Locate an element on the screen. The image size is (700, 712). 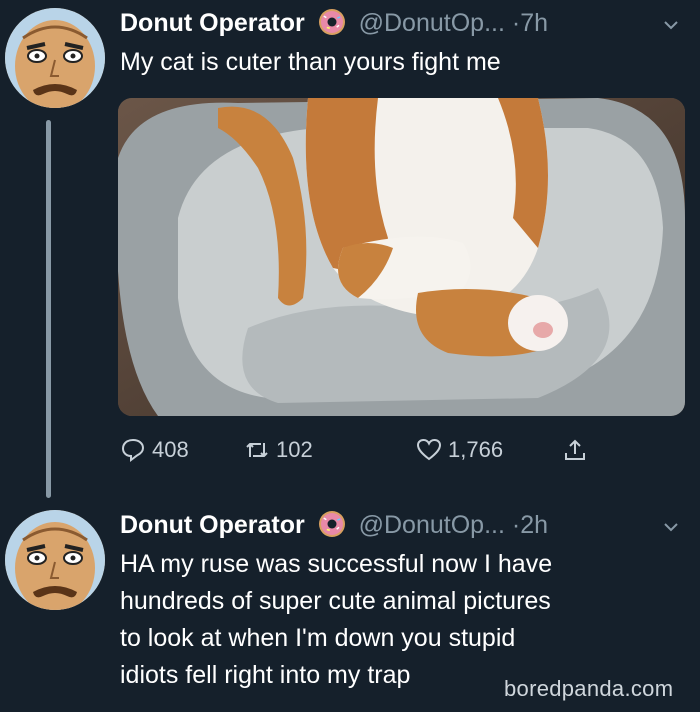
thread-line is located at coordinates (48, 309).